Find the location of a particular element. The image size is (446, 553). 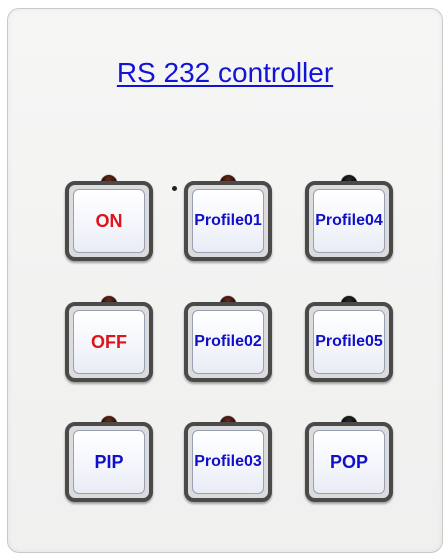

profile-03-button: Profile 03 is located at coordinates (228, 462).